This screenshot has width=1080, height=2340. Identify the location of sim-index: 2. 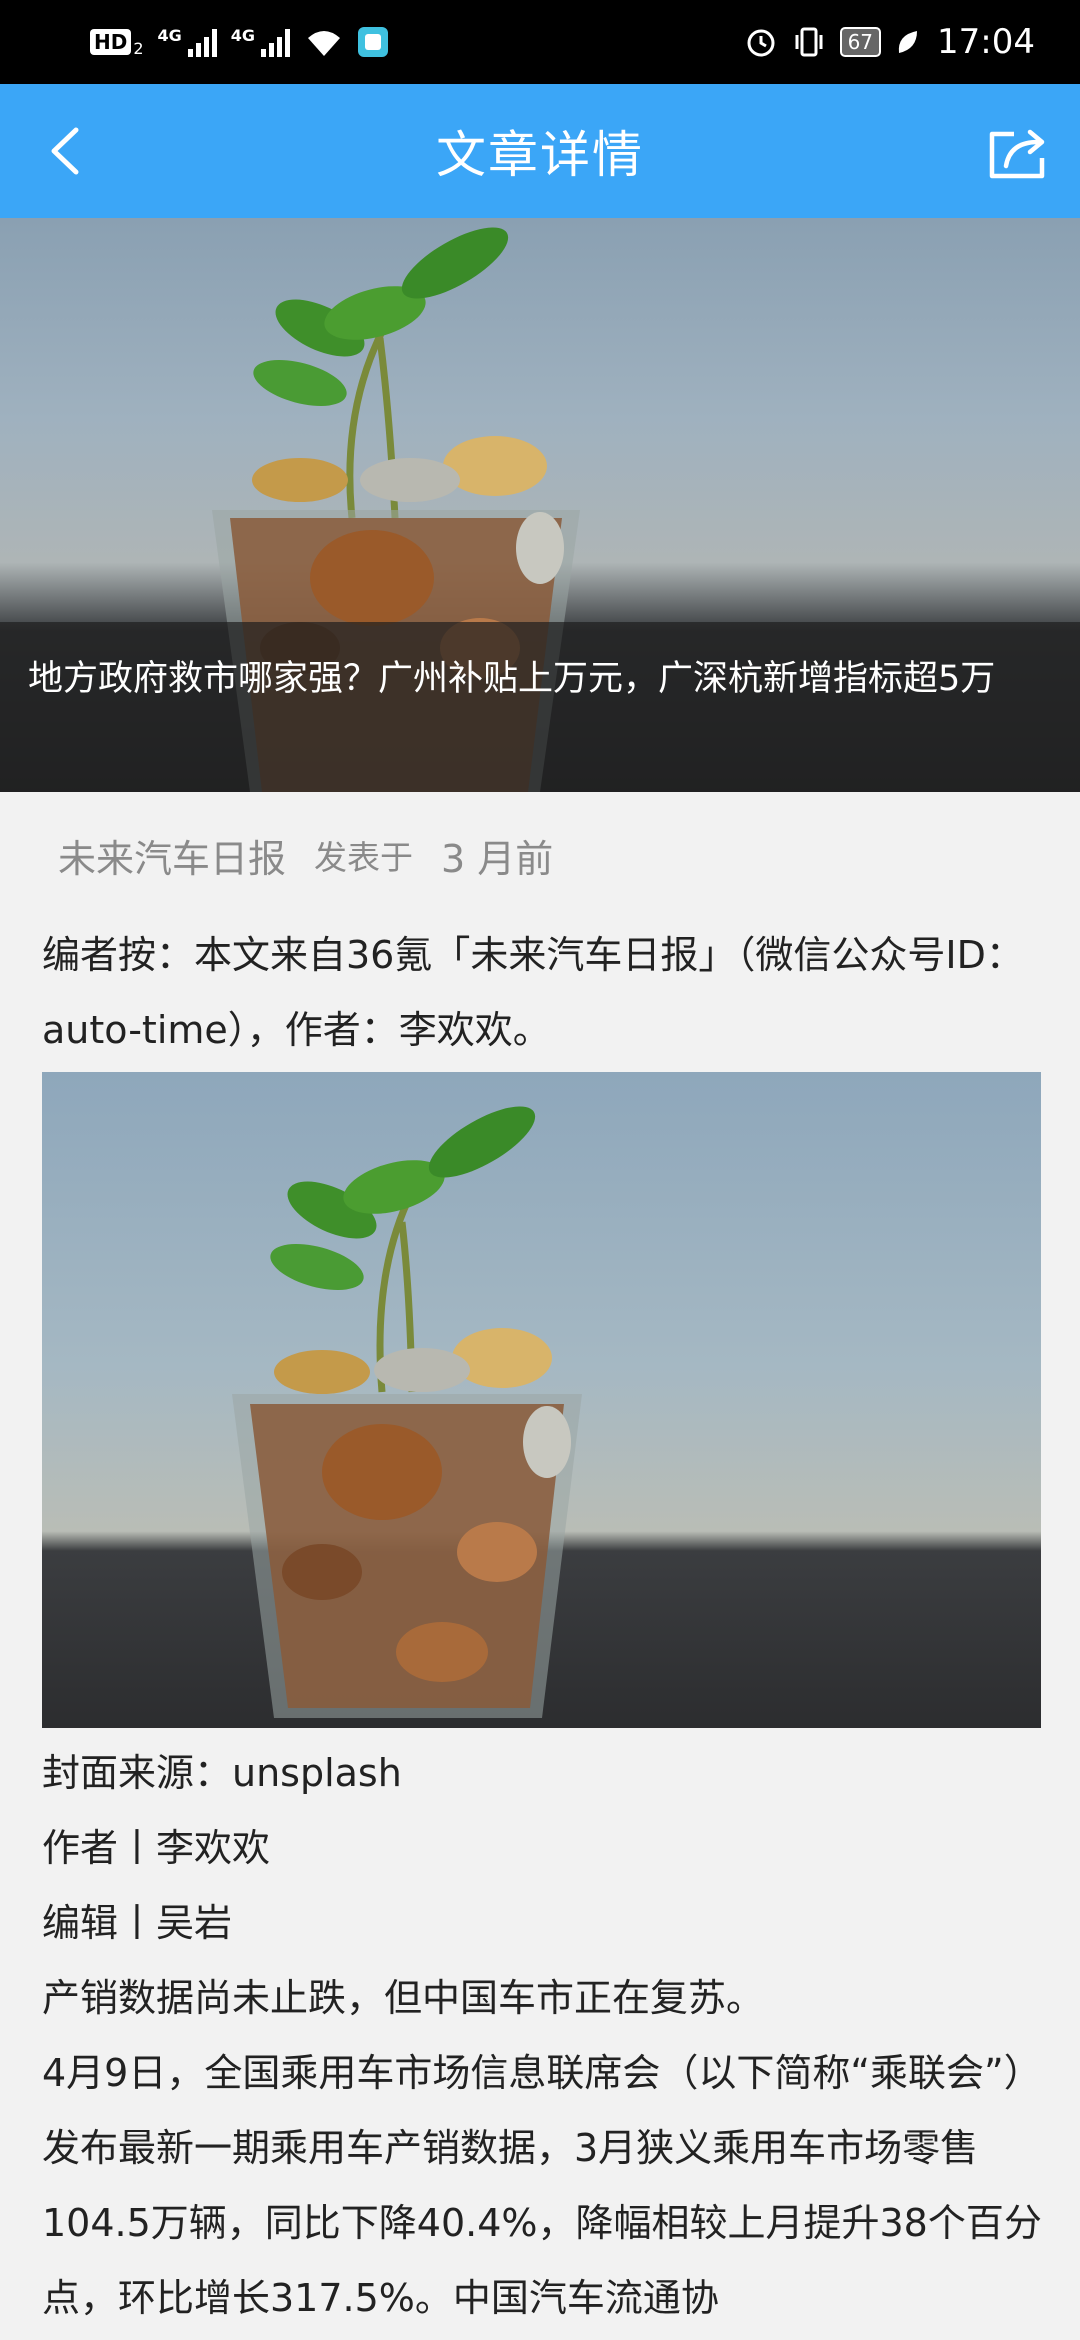
(138, 48).